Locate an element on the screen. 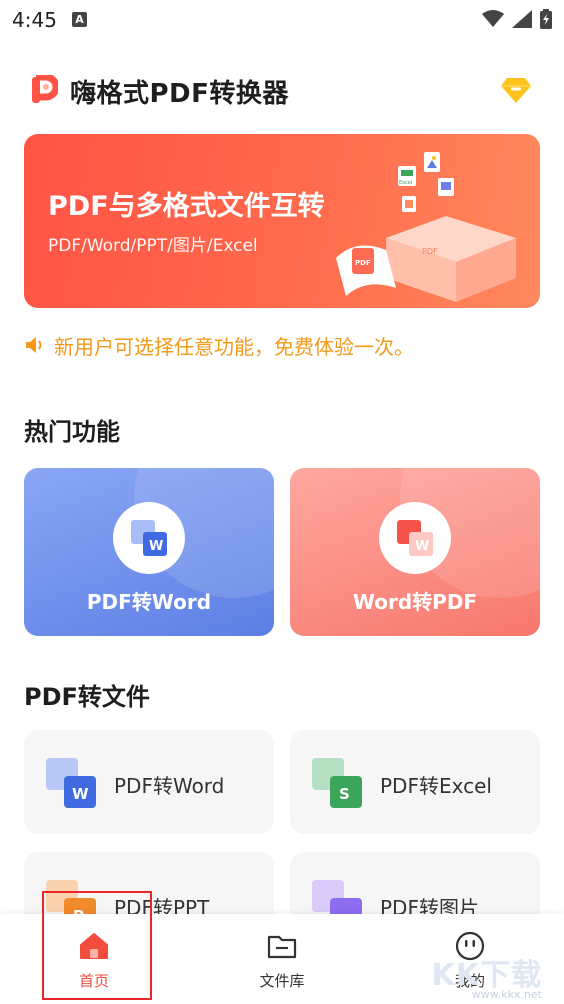 The height and width of the screenshot is (1004, 564). status-icons is located at coordinates (517, 19).